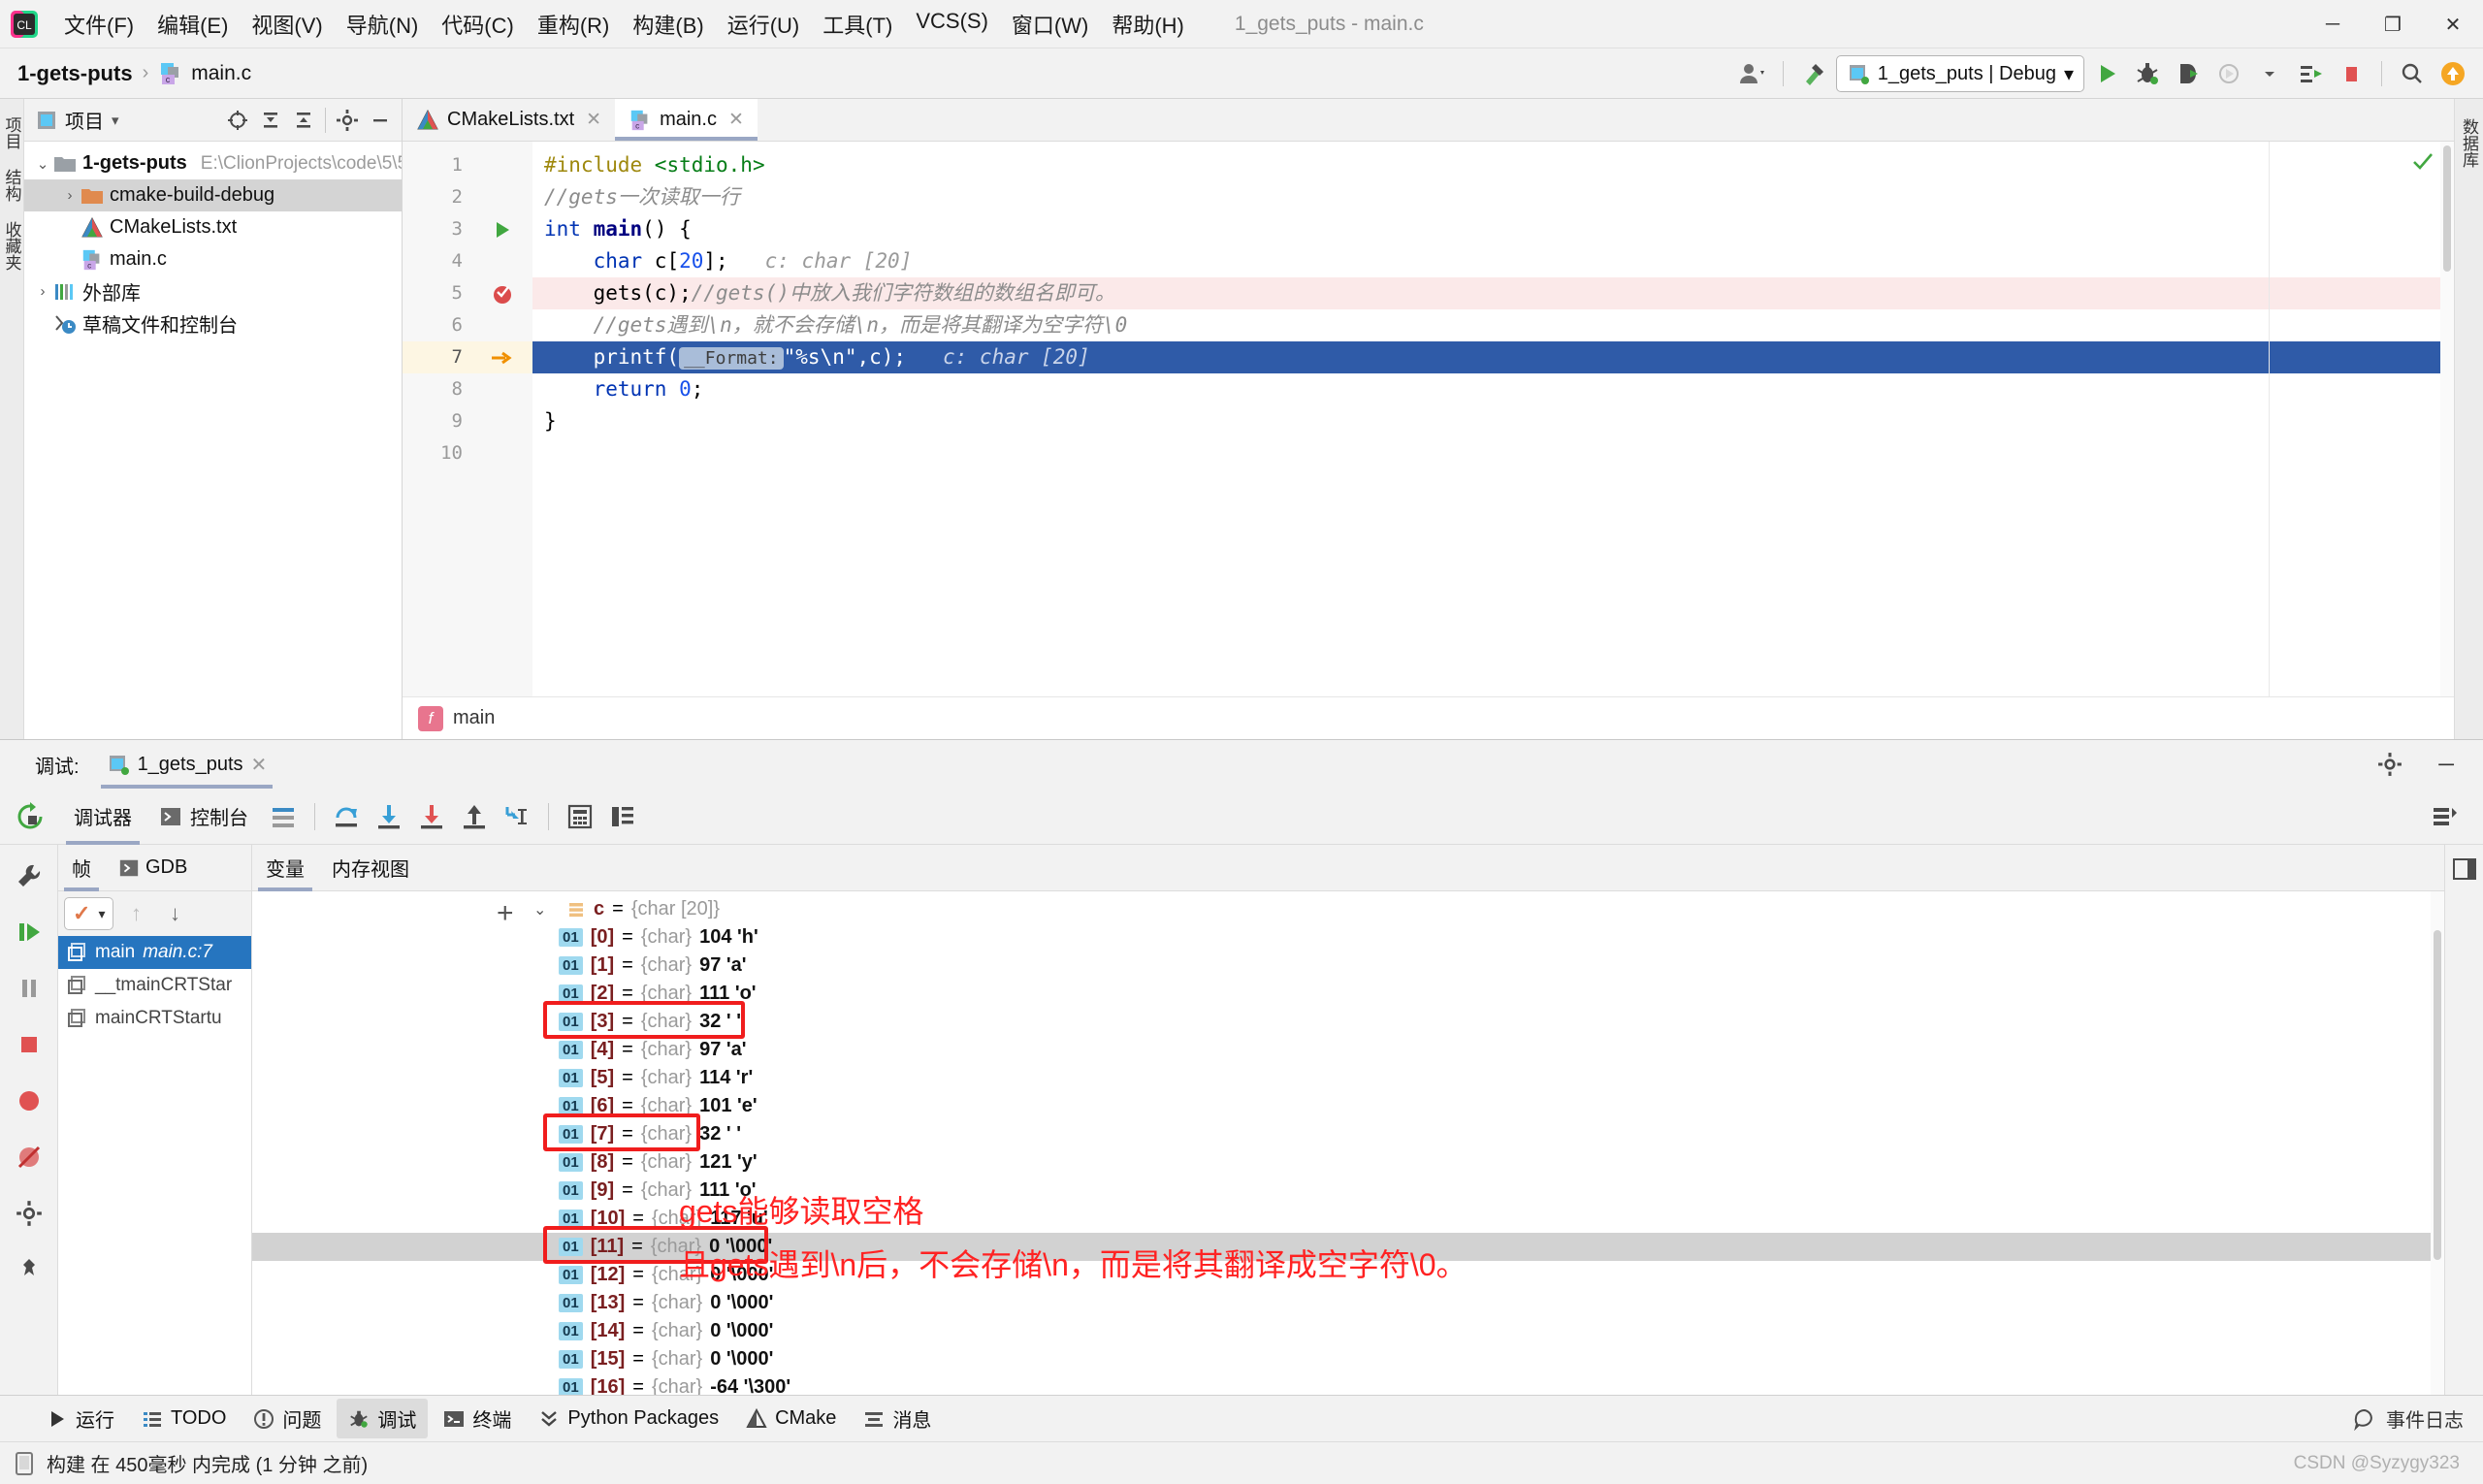 The image size is (2483, 1484). What do you see at coordinates (30, 817) in the screenshot?
I see `rerun-icon` at bounding box center [30, 817].